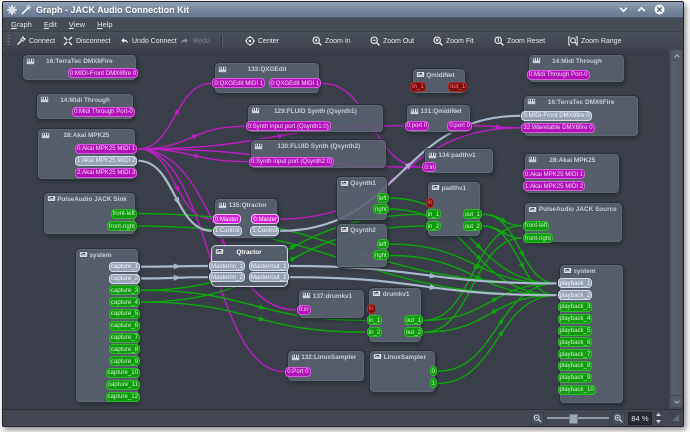  I want to click on edge-lsampler-jack-to-system-r, so click(497, 339).